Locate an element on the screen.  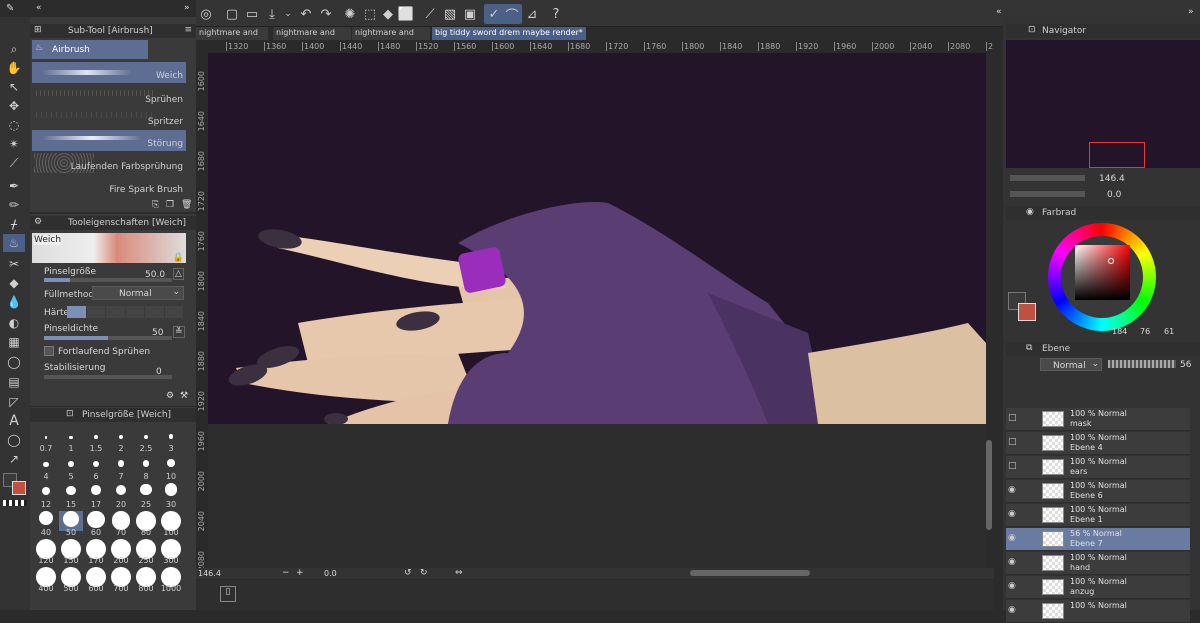
balloon-tool-icon: ◯ is located at coordinates (14, 440).